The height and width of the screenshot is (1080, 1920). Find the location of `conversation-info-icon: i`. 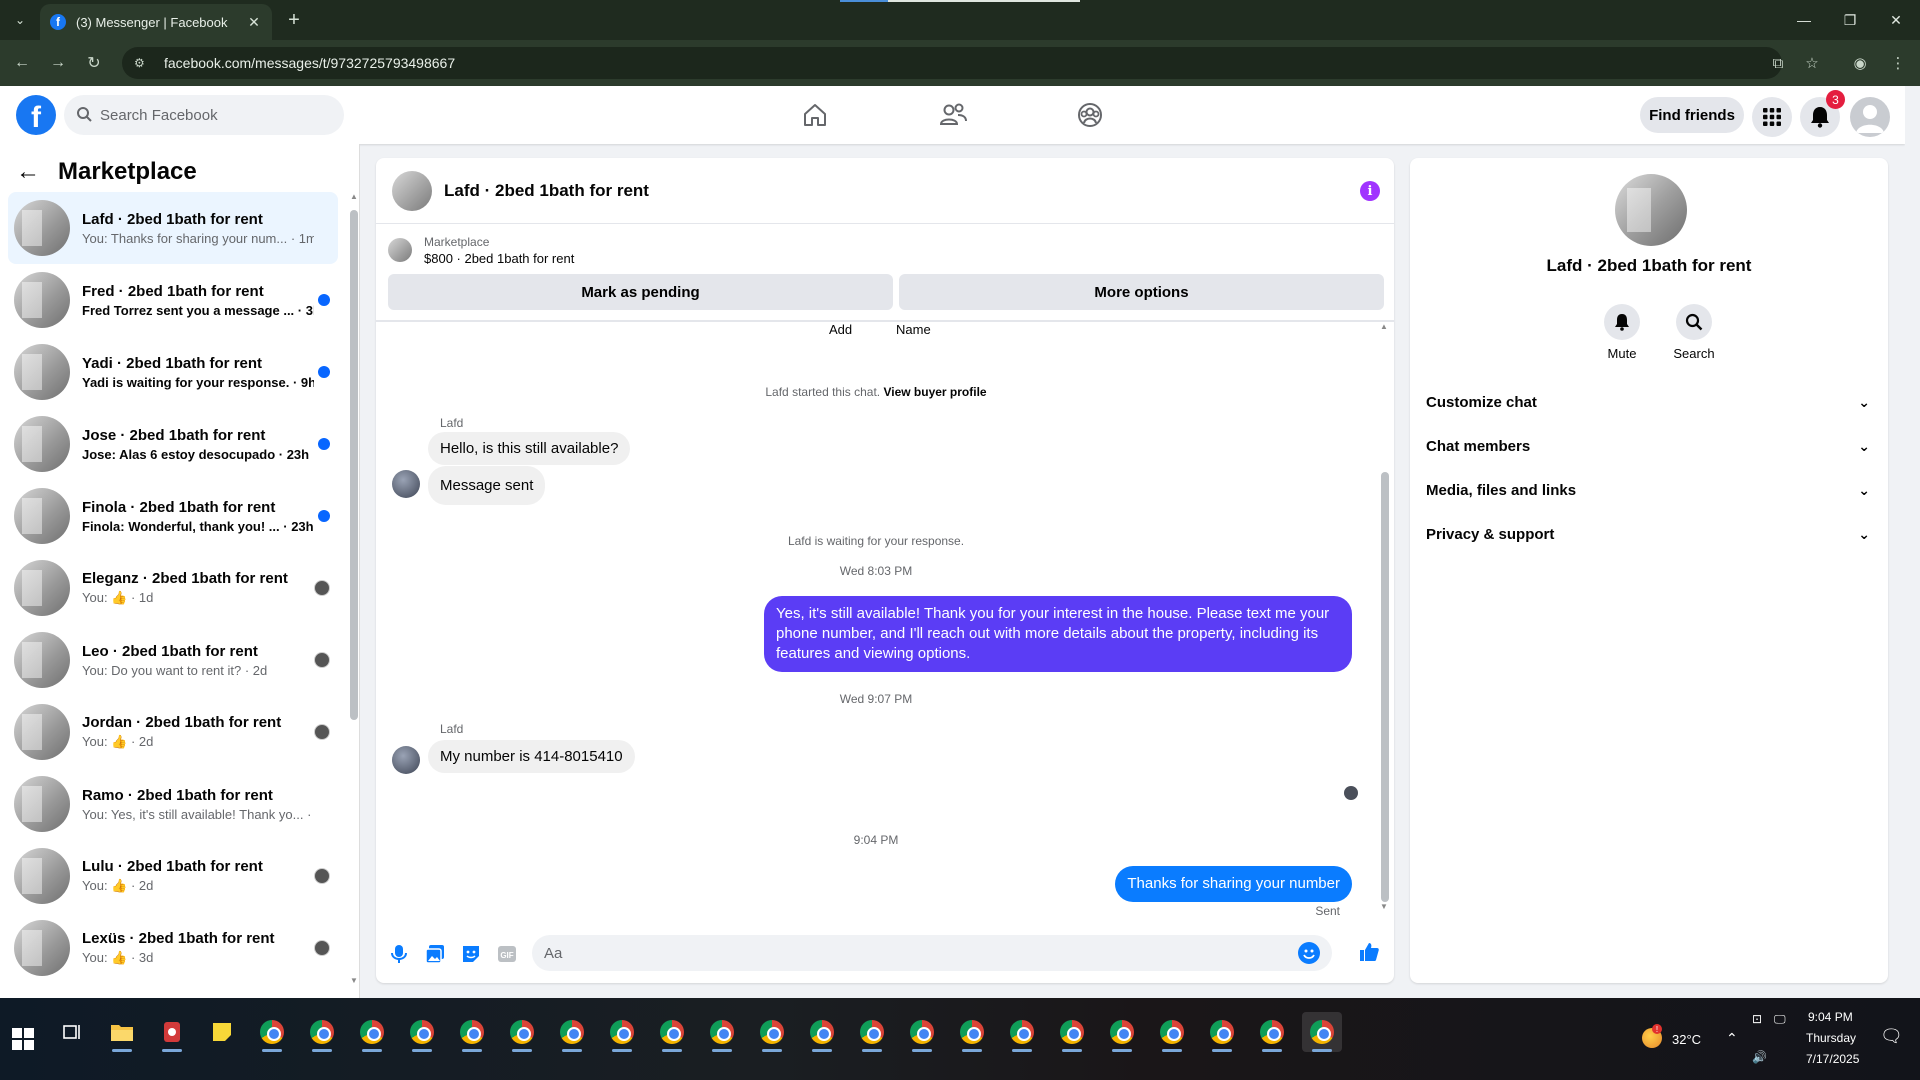

conversation-info-icon: i is located at coordinates (1370, 191).